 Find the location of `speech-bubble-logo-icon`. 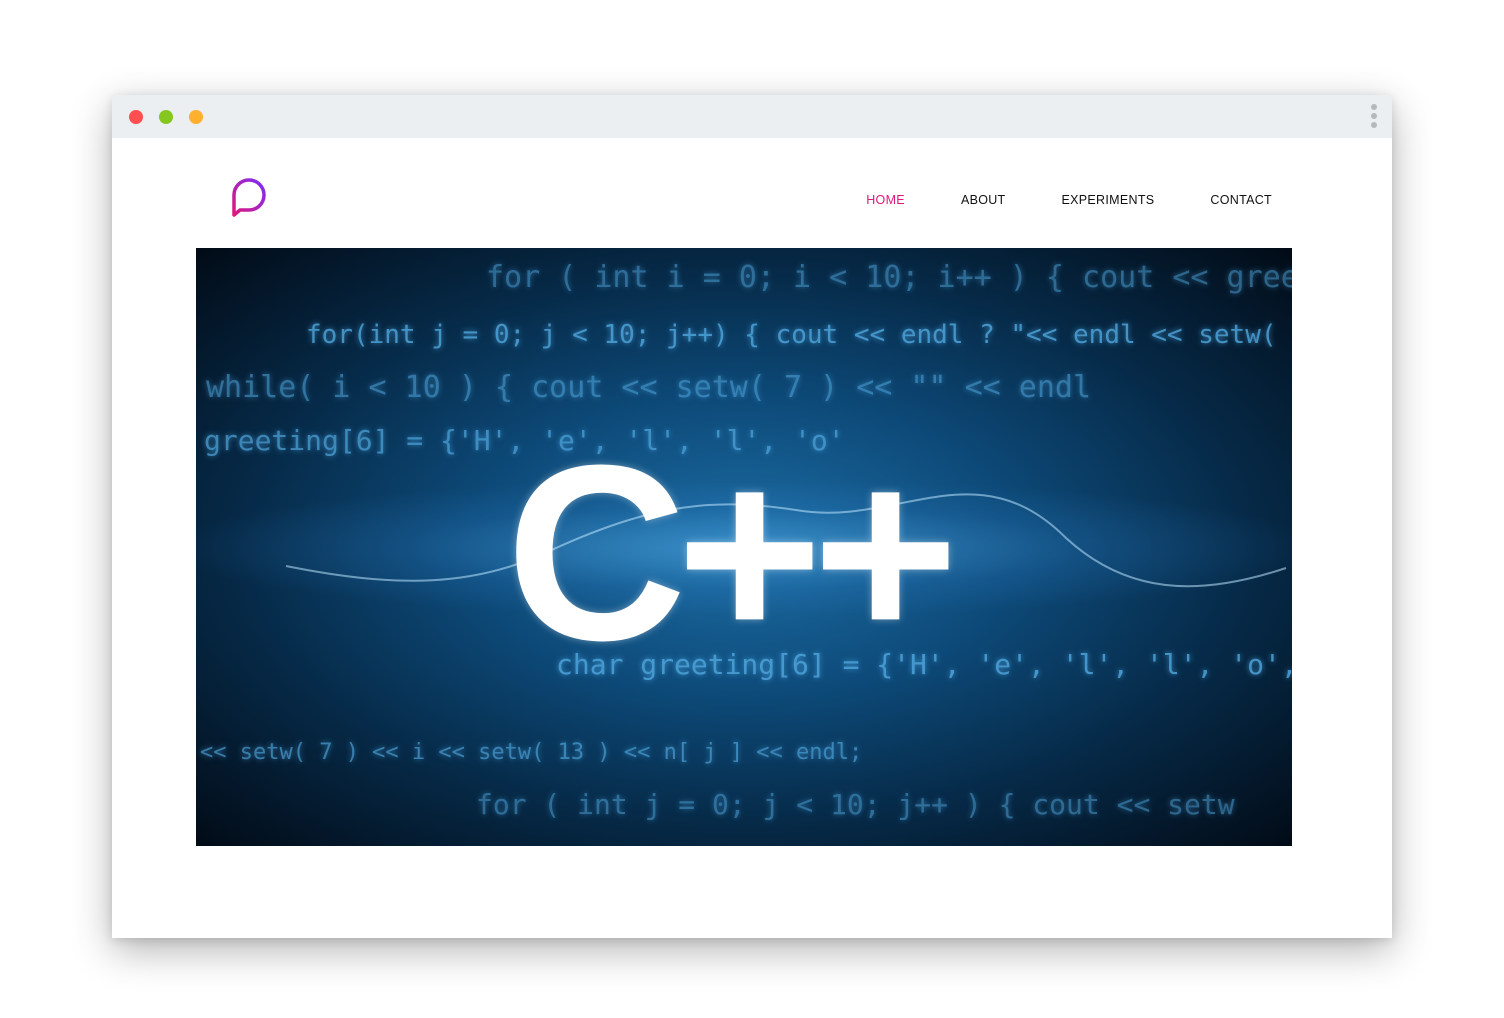

speech-bubble-logo-icon is located at coordinates (250, 198).